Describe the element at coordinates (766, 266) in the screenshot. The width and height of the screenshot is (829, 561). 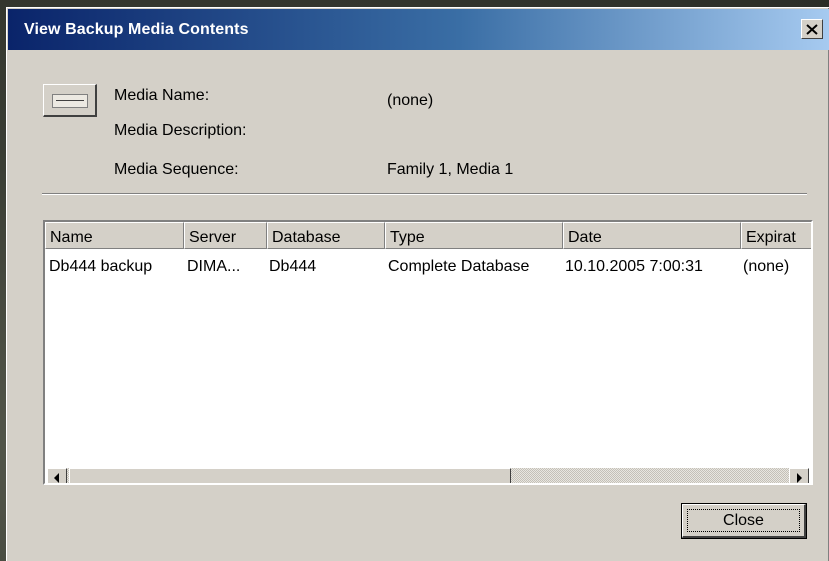
I see `cell-expiration: (none)` at that location.